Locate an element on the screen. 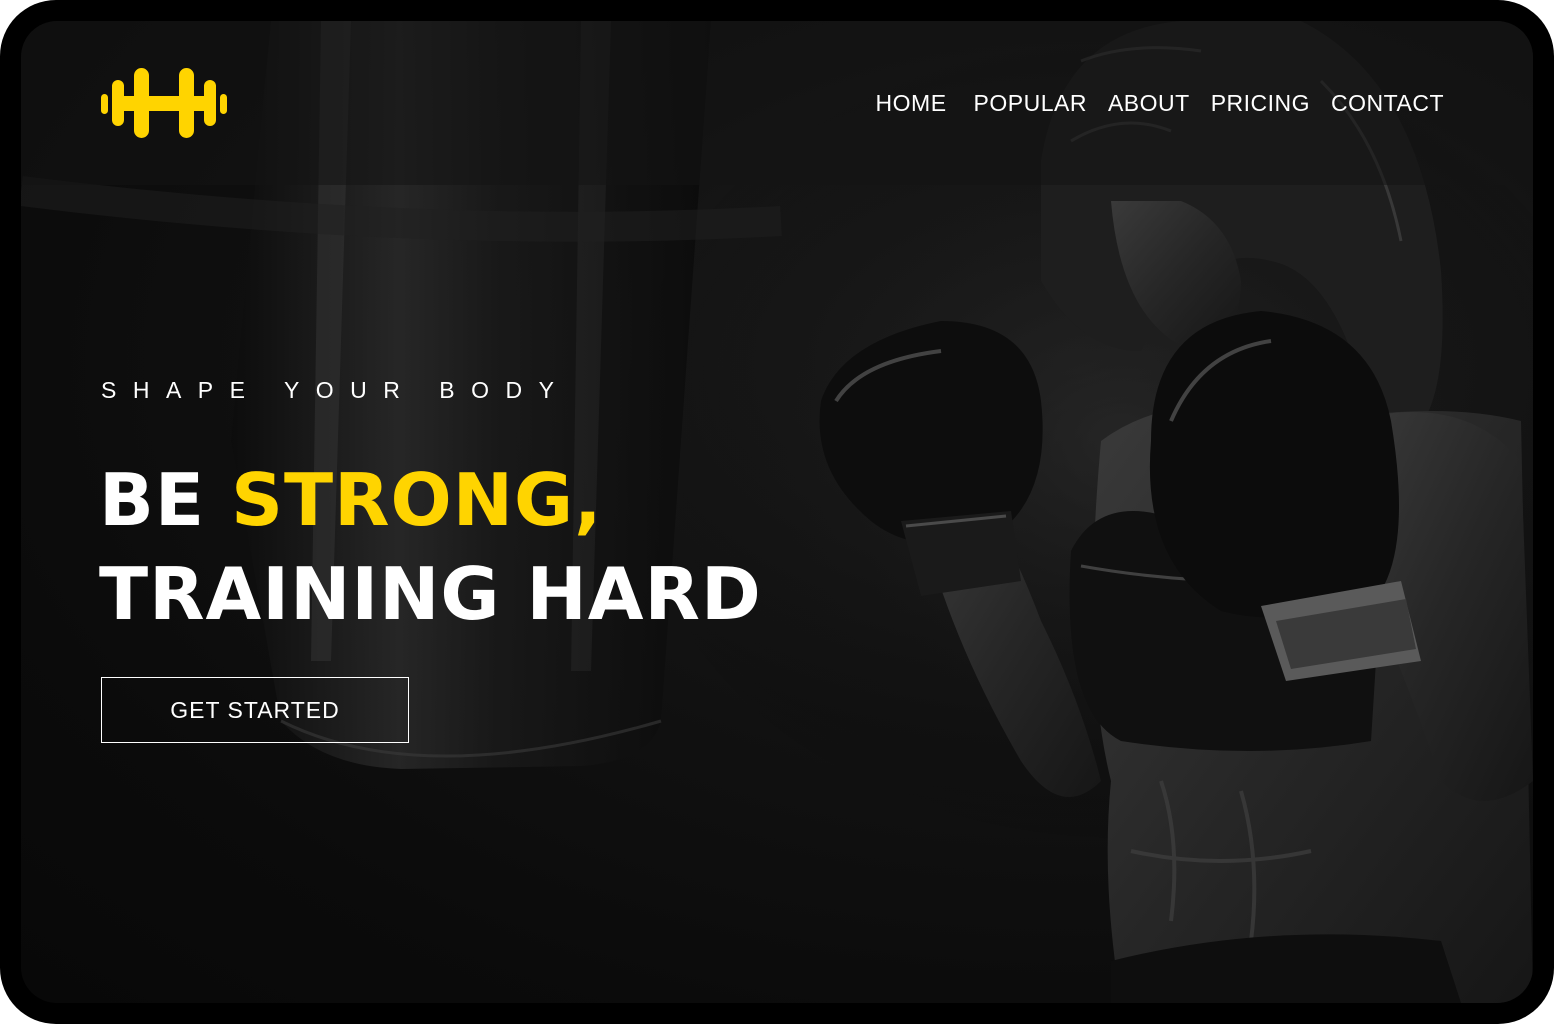 This screenshot has height=1024, width=1554. main-nav: HOME POPULAR ABOUT PRICING CONTACT is located at coordinates (1160, 103).